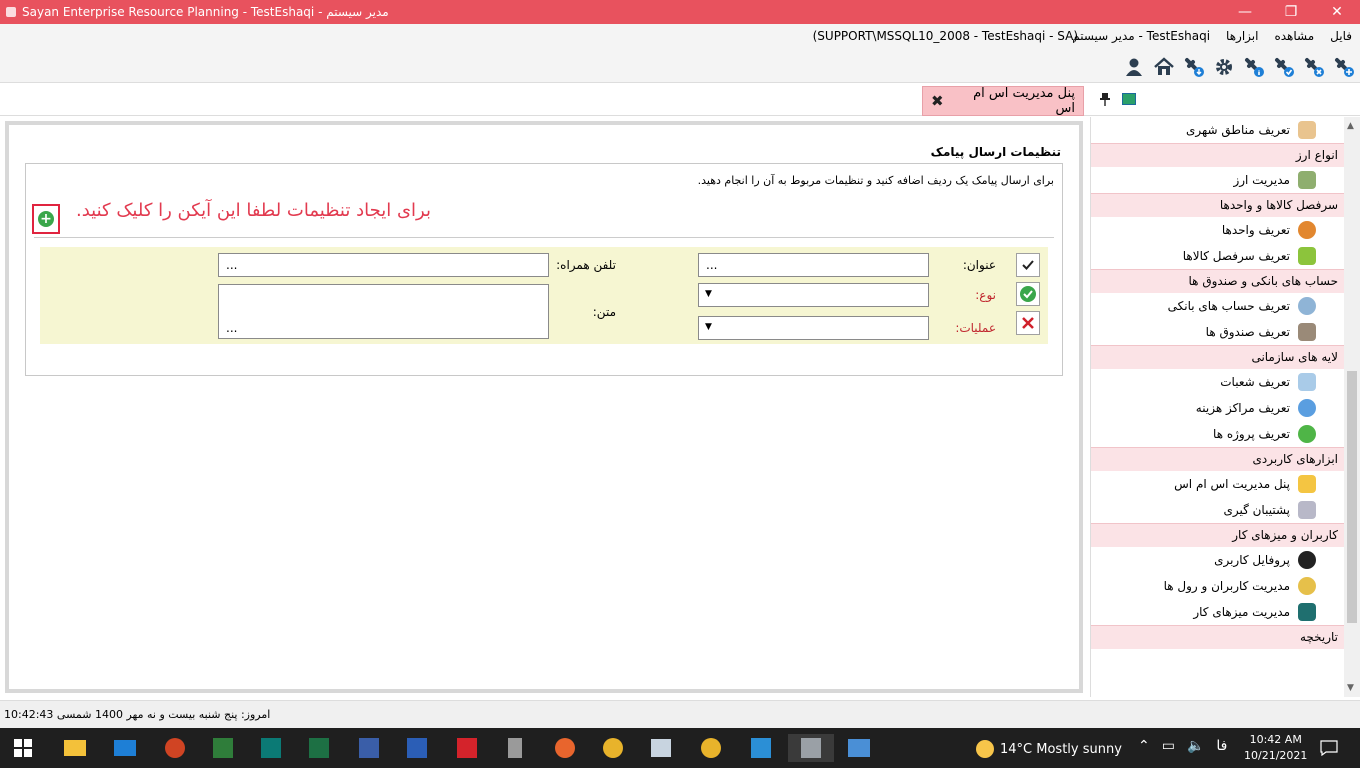  What do you see at coordinates (995, 152) in the screenshot?
I see `section-title: تنظیمات ارسال پیامک` at bounding box center [995, 152].